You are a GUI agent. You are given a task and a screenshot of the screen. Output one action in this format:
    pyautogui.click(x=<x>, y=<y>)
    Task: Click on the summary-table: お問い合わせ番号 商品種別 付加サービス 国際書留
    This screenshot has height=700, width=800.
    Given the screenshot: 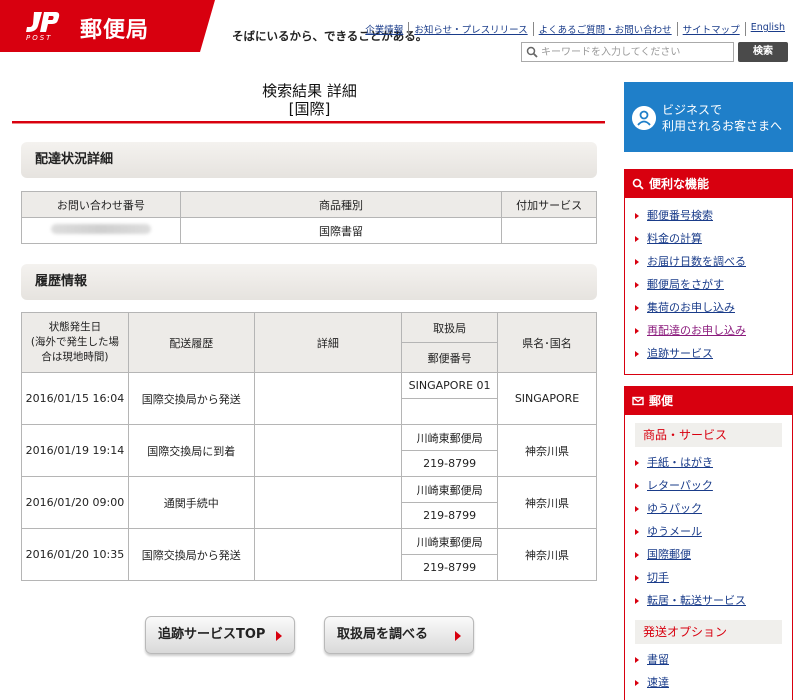 What is the action you would take?
    pyautogui.click(x=309, y=217)
    